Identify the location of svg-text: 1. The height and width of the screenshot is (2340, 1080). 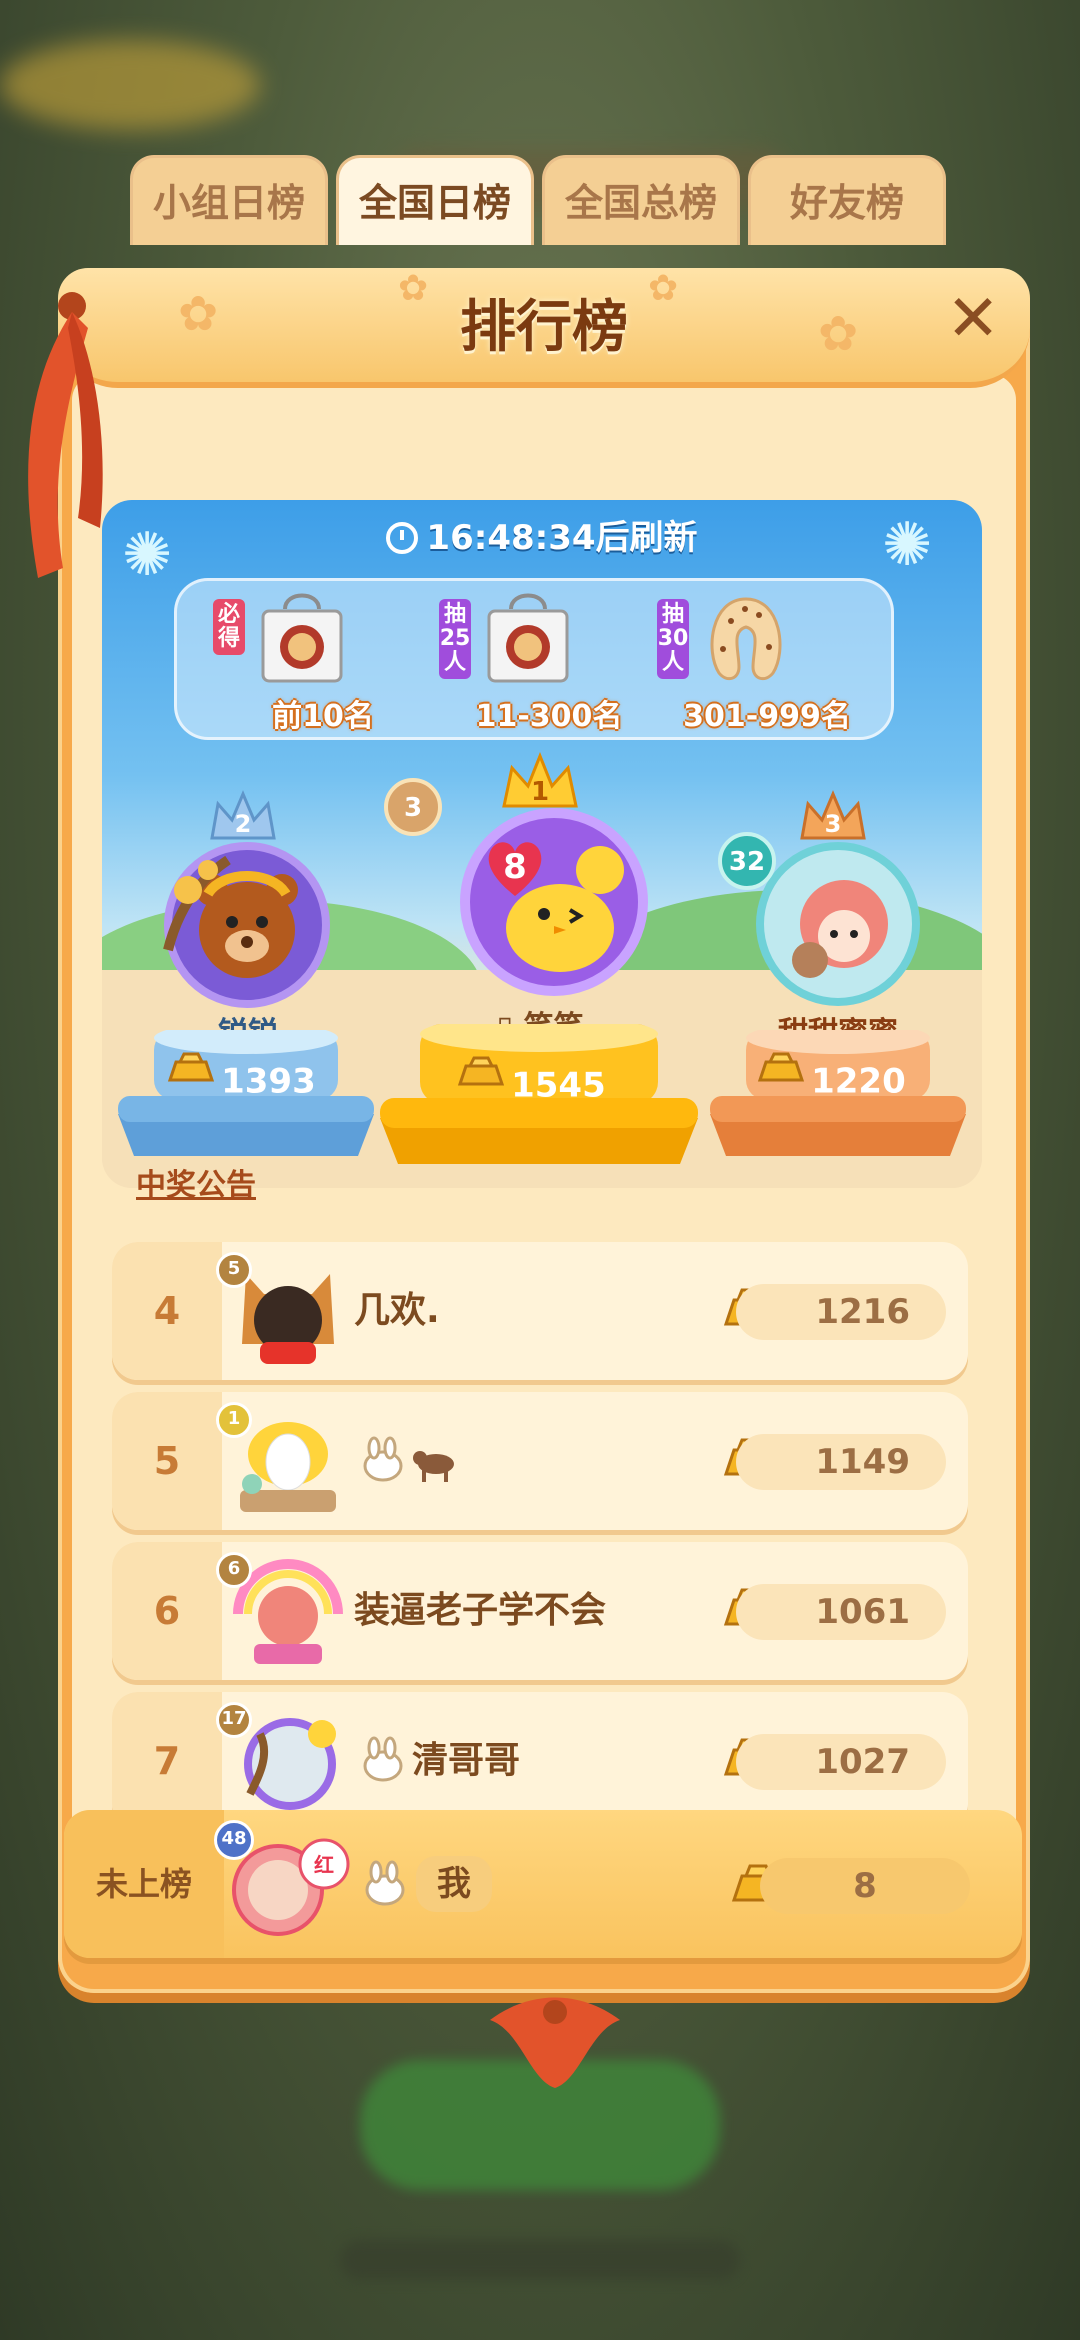
(540, 792).